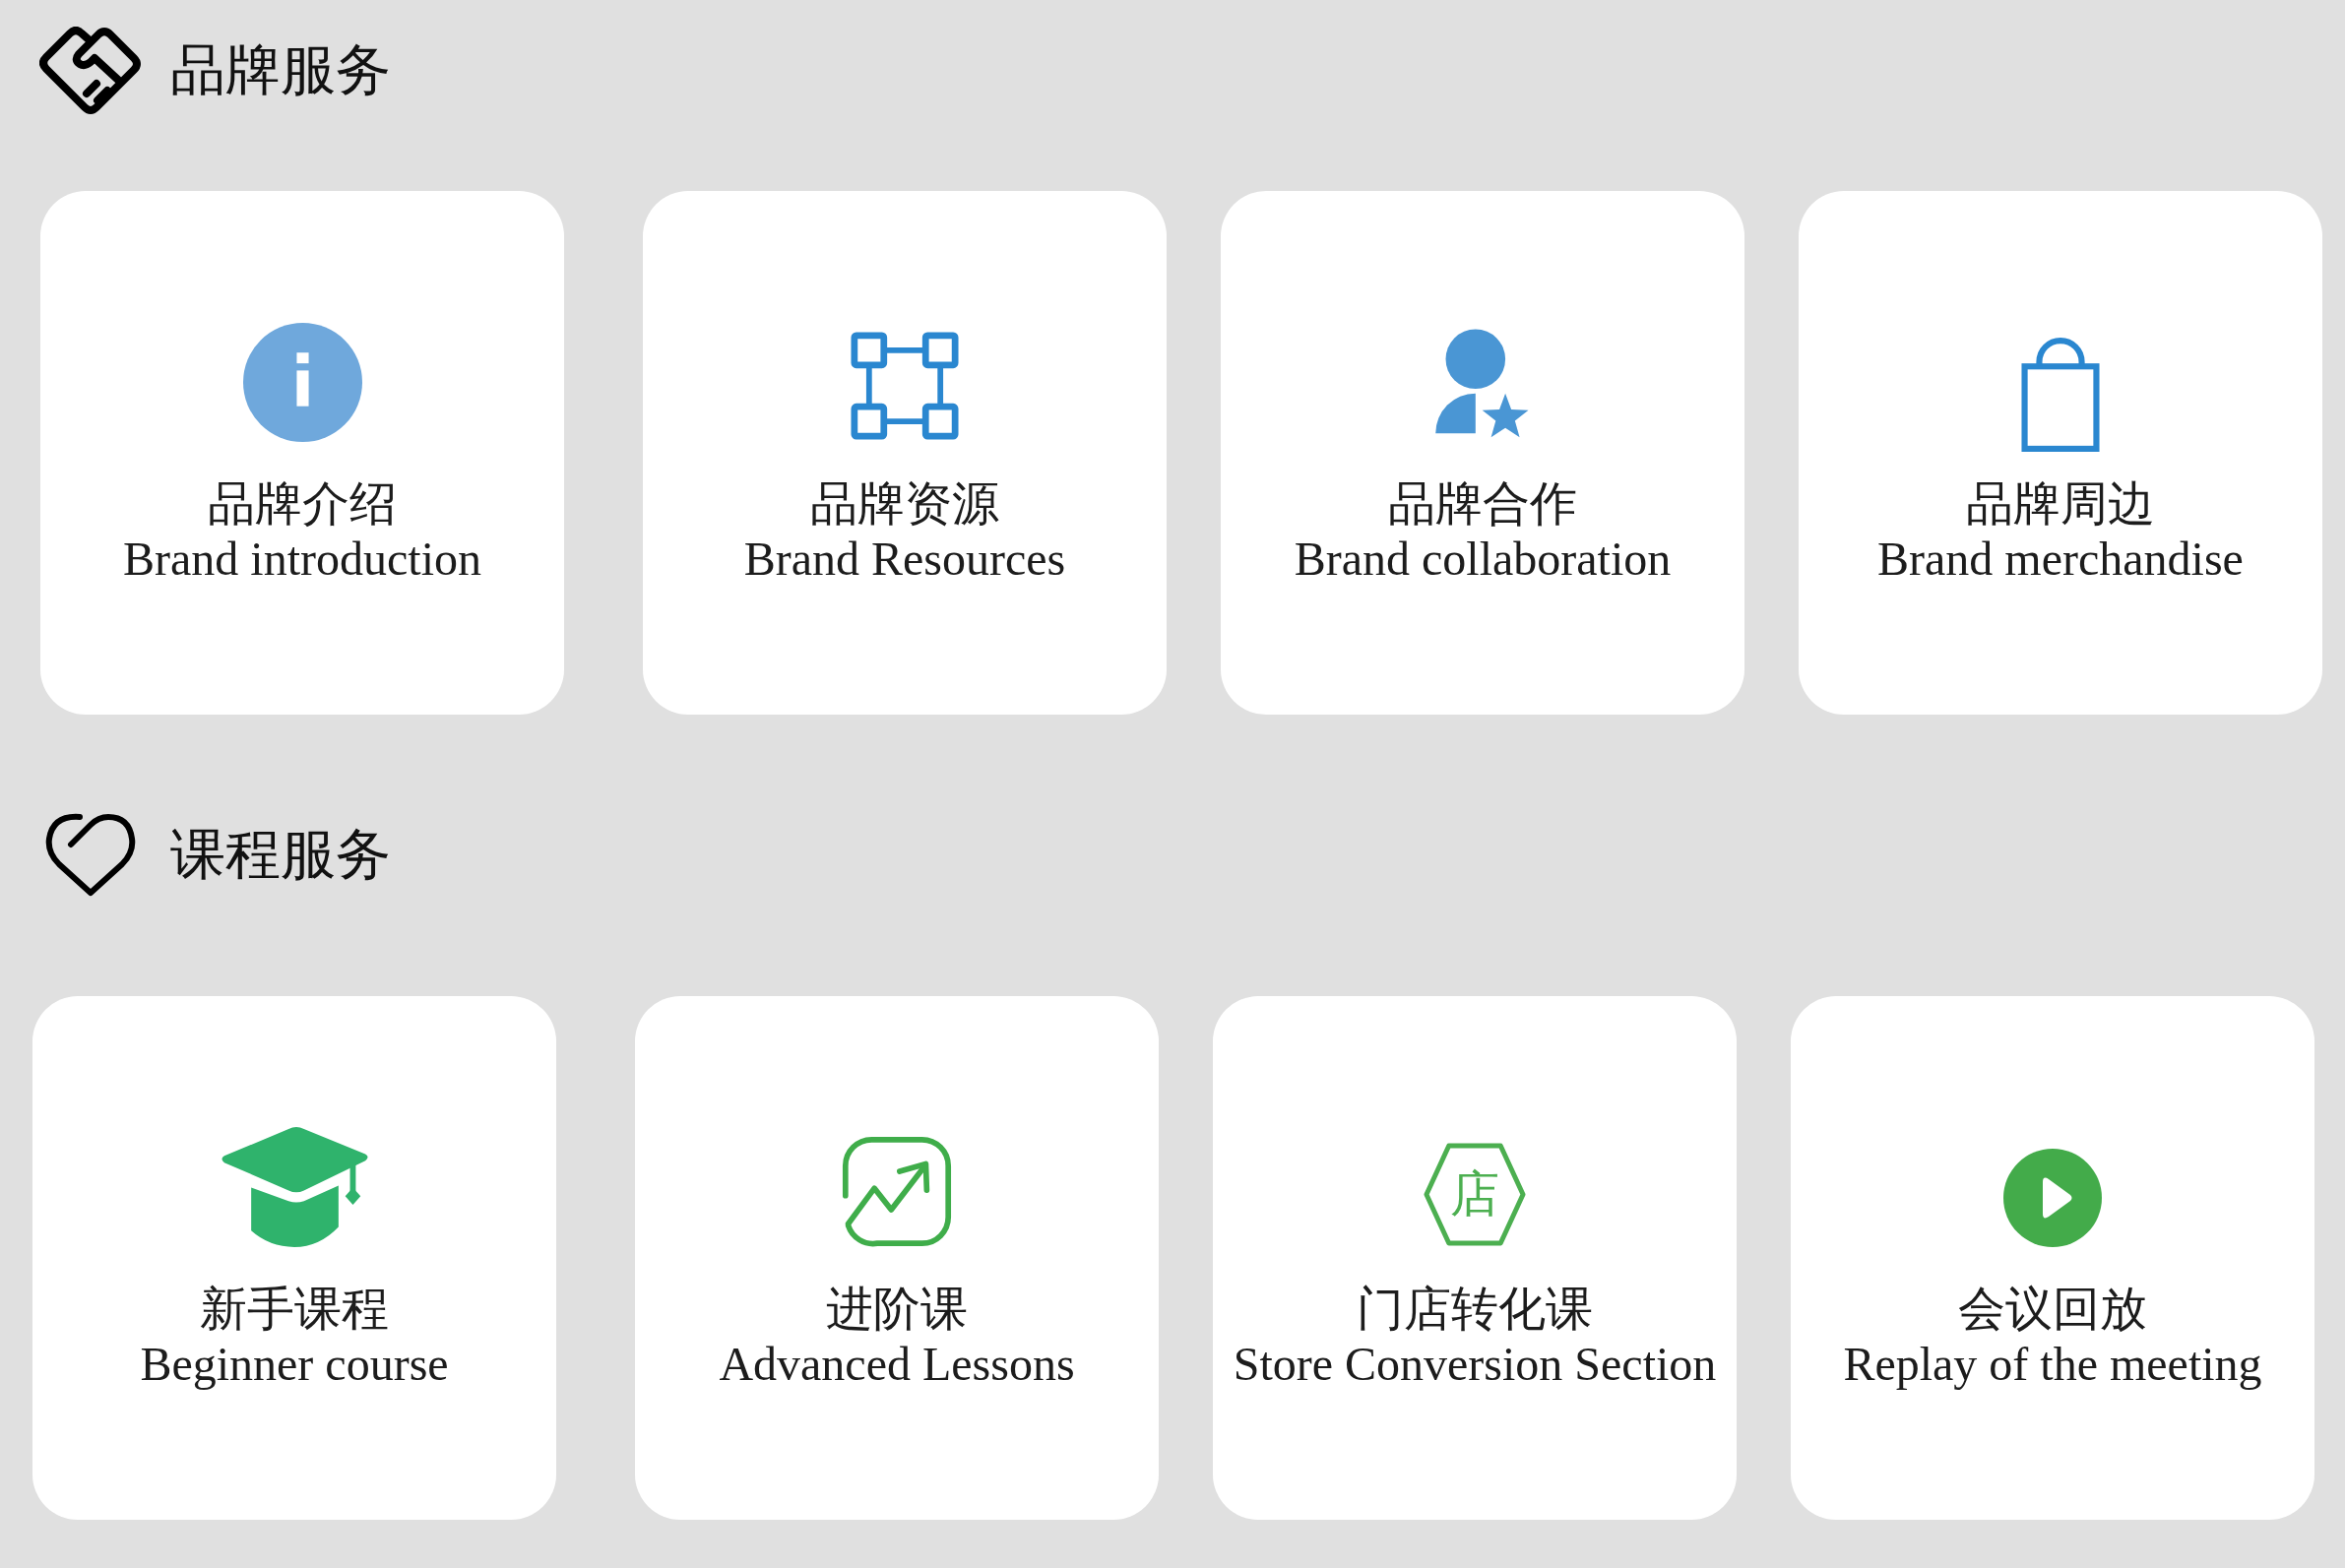 This screenshot has width=2345, height=1568. What do you see at coordinates (1483, 559) in the screenshot?
I see `card-subtitle: Brand collaboration` at bounding box center [1483, 559].